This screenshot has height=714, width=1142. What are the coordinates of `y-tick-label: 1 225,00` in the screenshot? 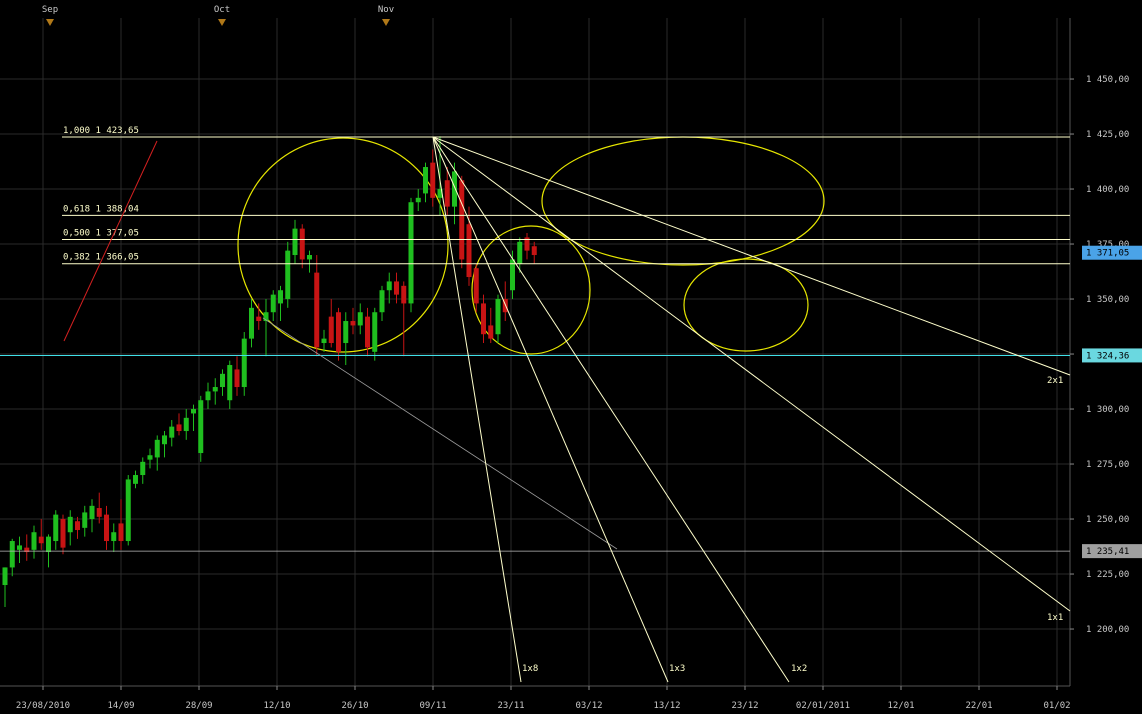 It's located at (1107, 575).